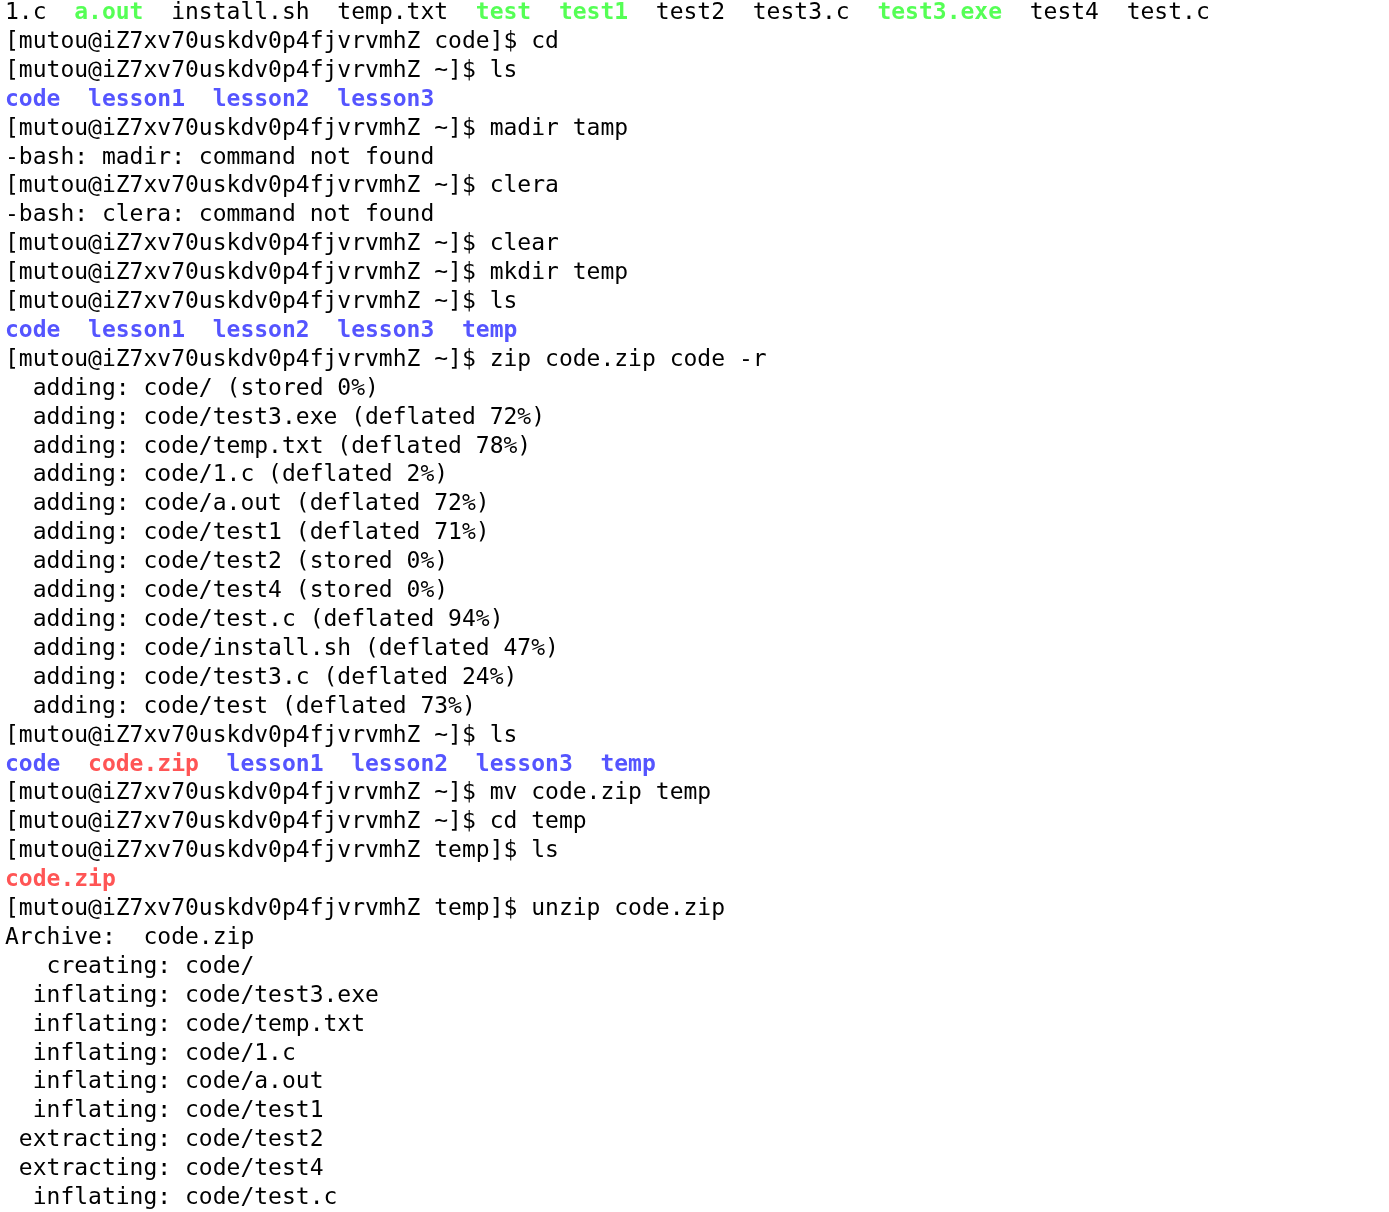 The height and width of the screenshot is (1212, 1389). What do you see at coordinates (220, 156) in the screenshot?
I see `terminal-line: -bash: madir: command not found` at bounding box center [220, 156].